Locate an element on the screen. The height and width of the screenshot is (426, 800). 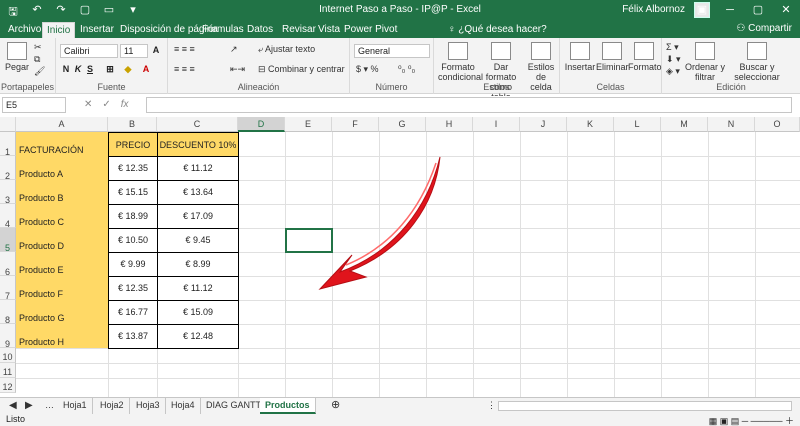
price-cell: € 13.87 is located at coordinates (133, 336).